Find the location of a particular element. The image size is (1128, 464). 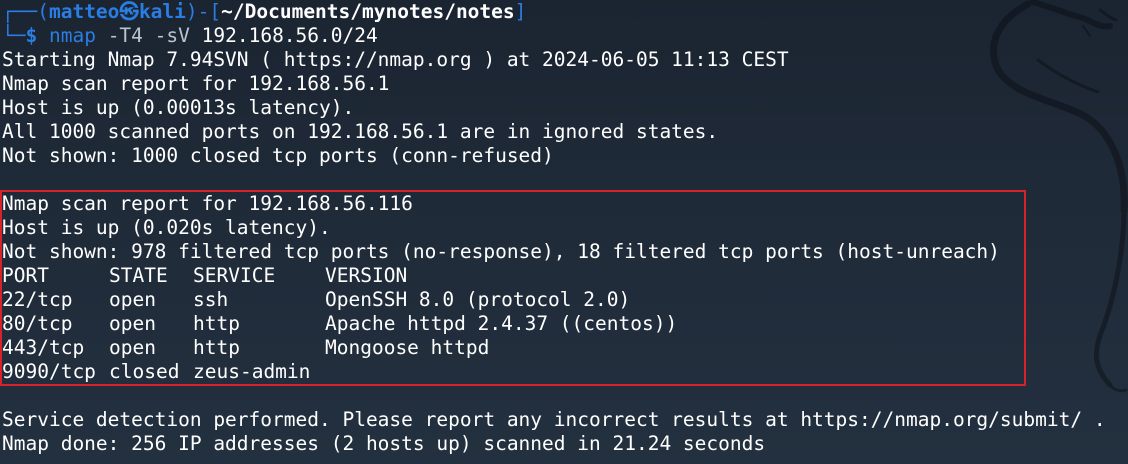

prompt-bracket-open: ┌──( is located at coordinates (25, 11).